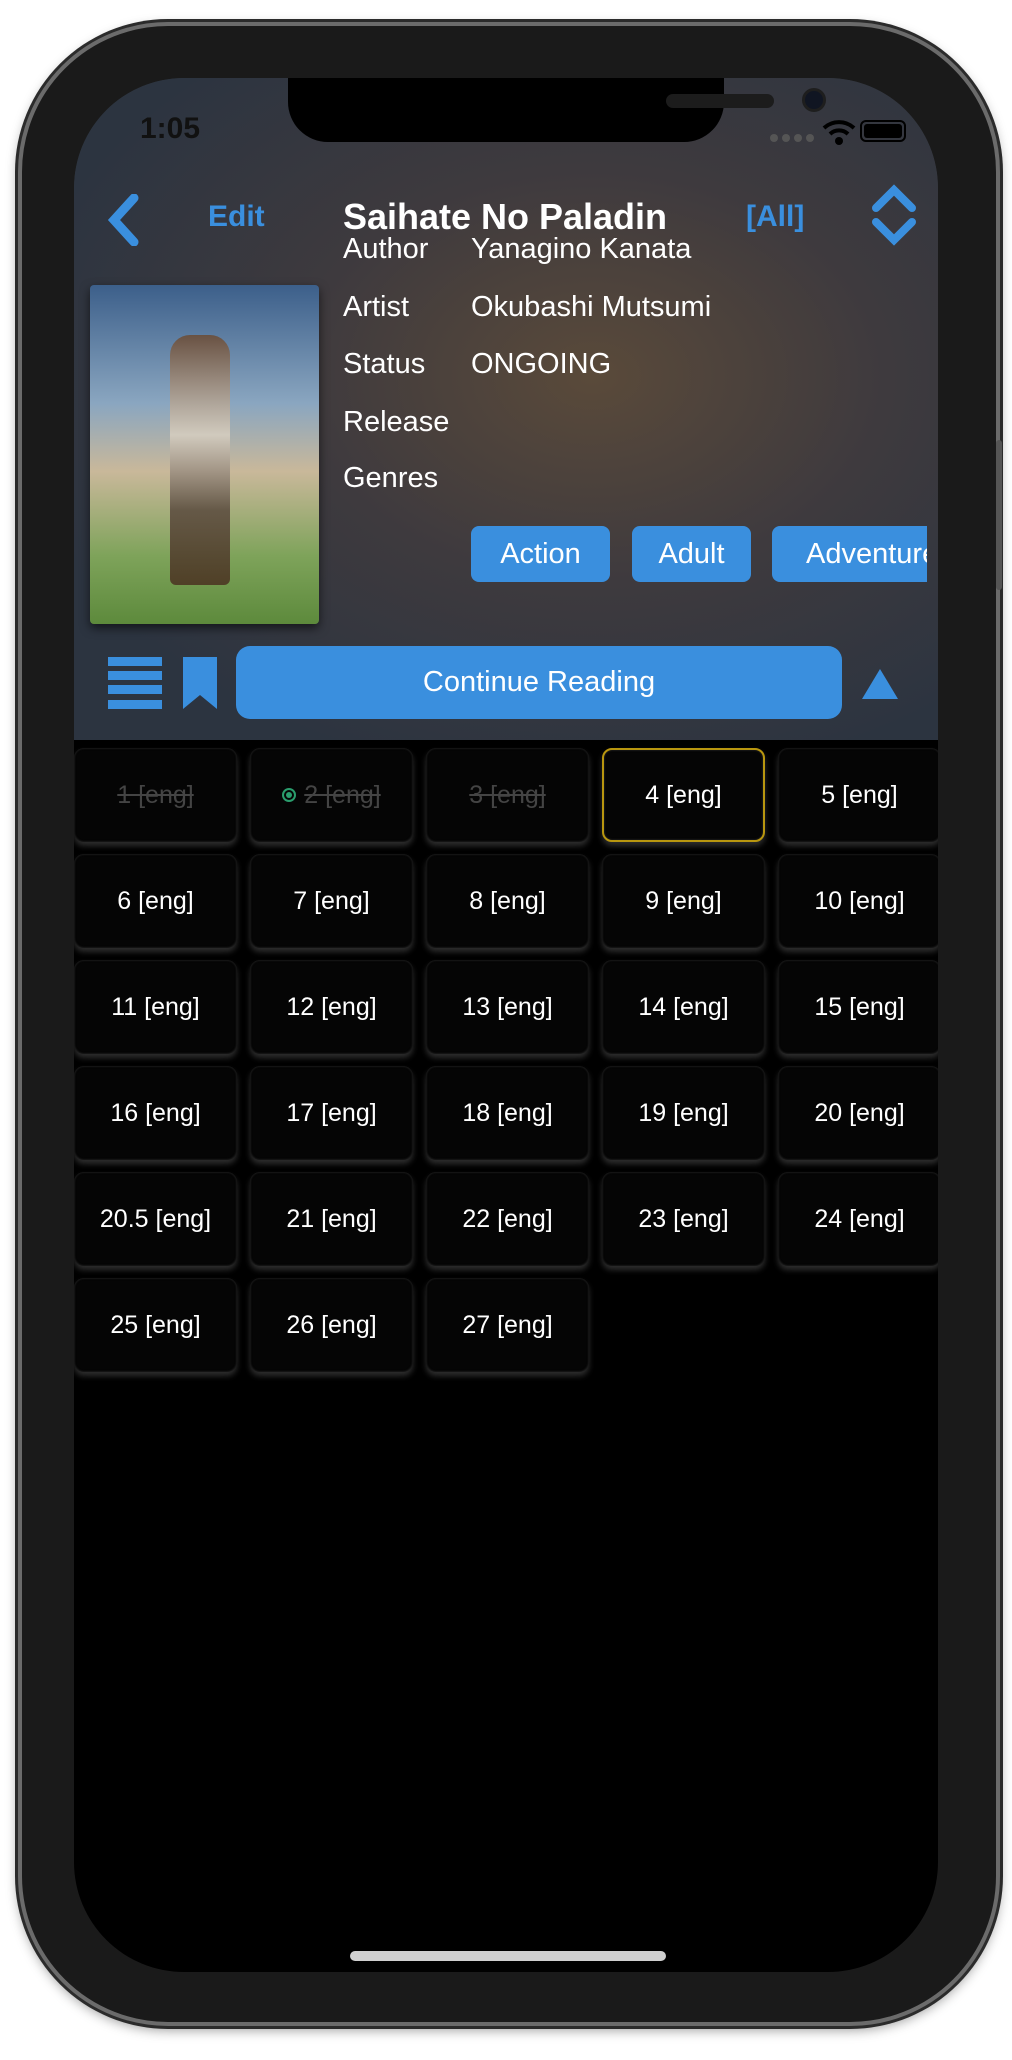 The image size is (1012, 2060). I want to click on chapter-label: 26 [eng], so click(331, 1324).